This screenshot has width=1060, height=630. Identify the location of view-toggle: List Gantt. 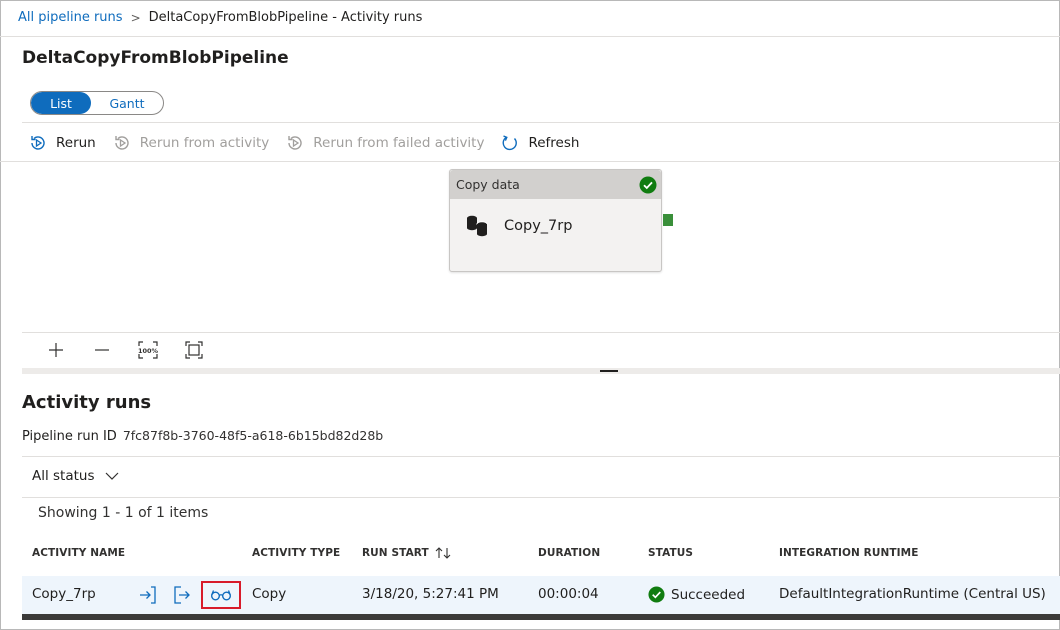
(97, 103).